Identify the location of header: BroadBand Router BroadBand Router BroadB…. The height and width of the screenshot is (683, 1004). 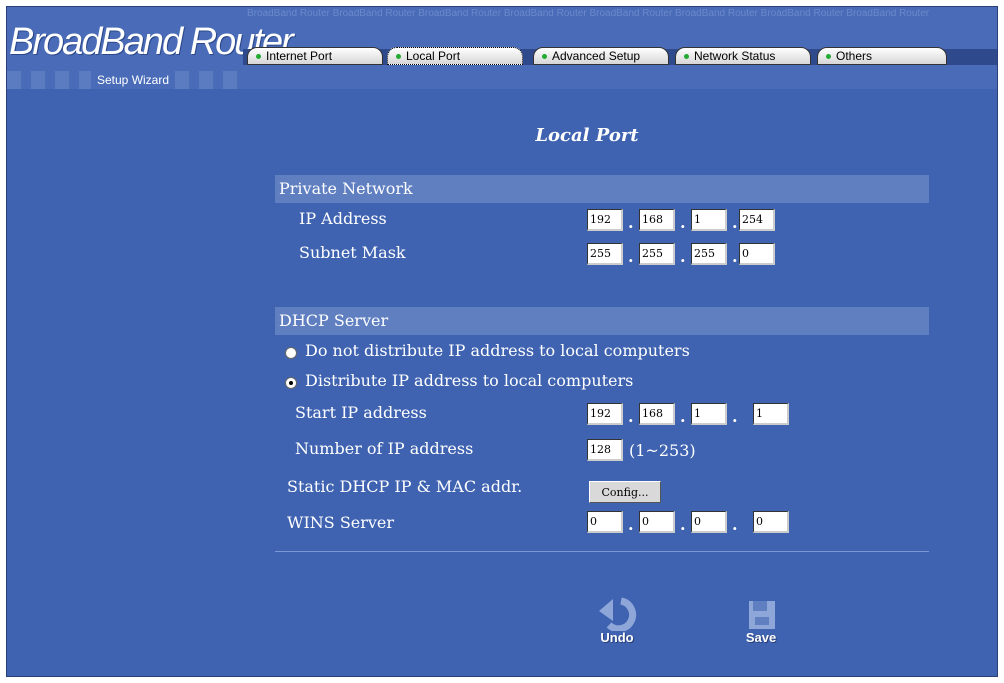
(502, 48).